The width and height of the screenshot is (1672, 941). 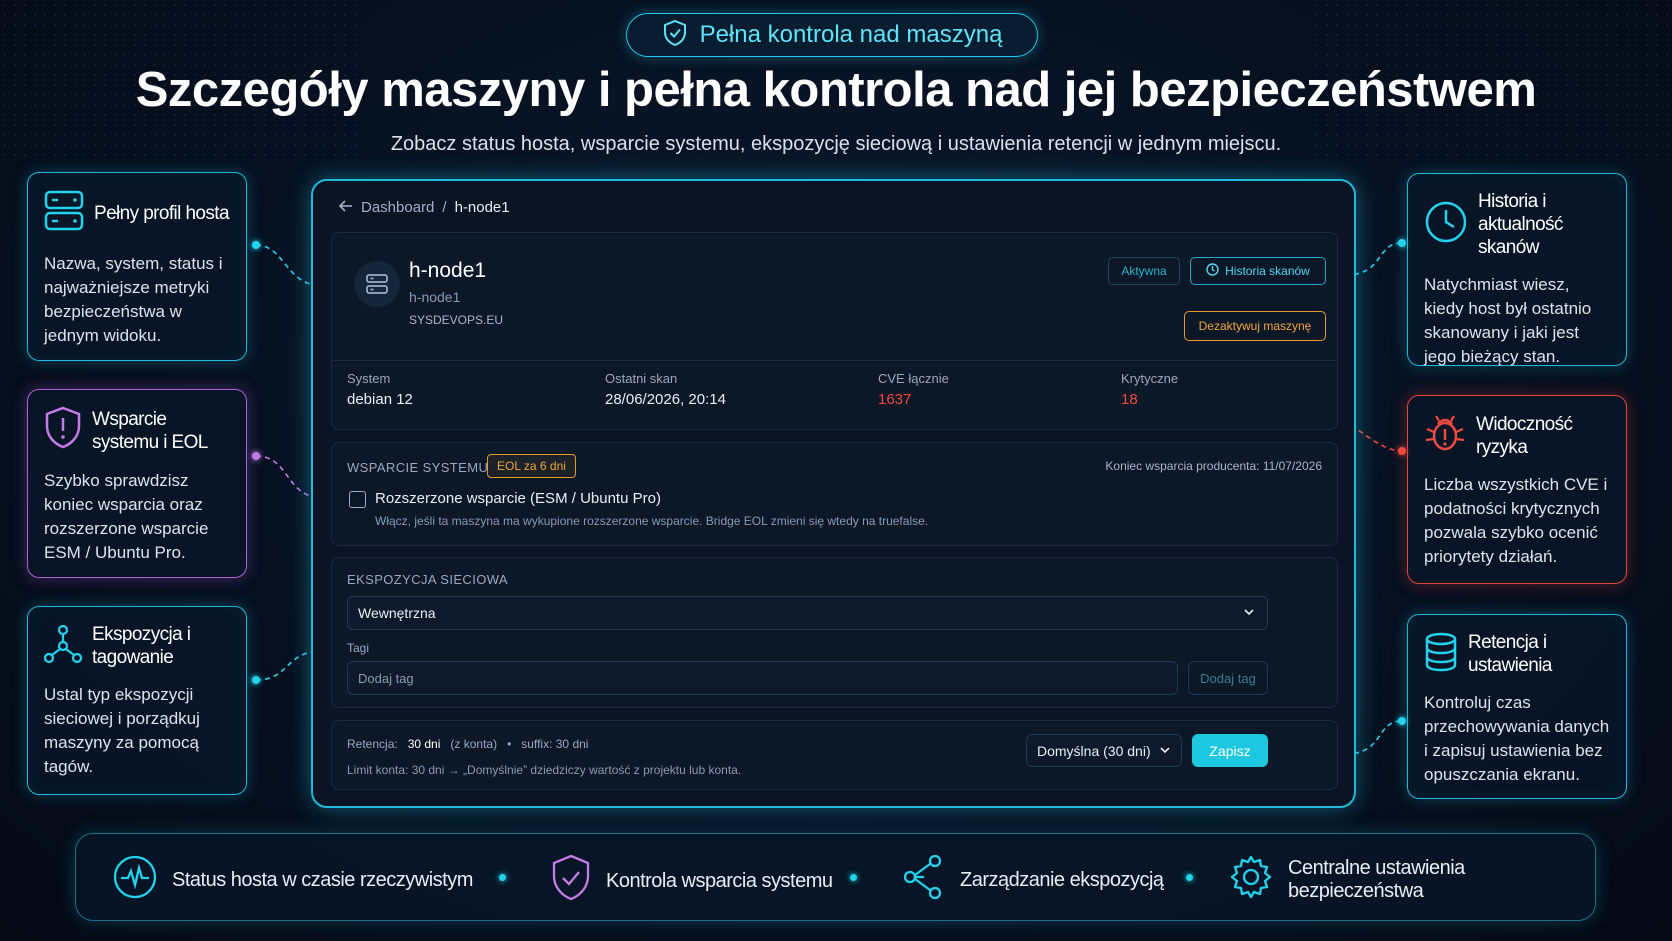 I want to click on retention-value: 30 dni, so click(x=424, y=744).